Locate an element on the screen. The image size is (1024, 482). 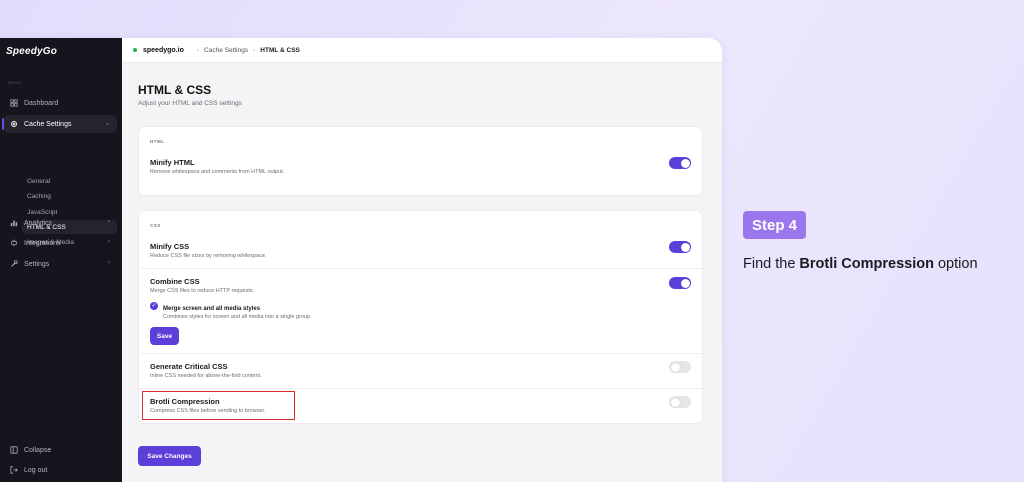
app-logo: SpeedyGo is located at coordinates (32, 51).